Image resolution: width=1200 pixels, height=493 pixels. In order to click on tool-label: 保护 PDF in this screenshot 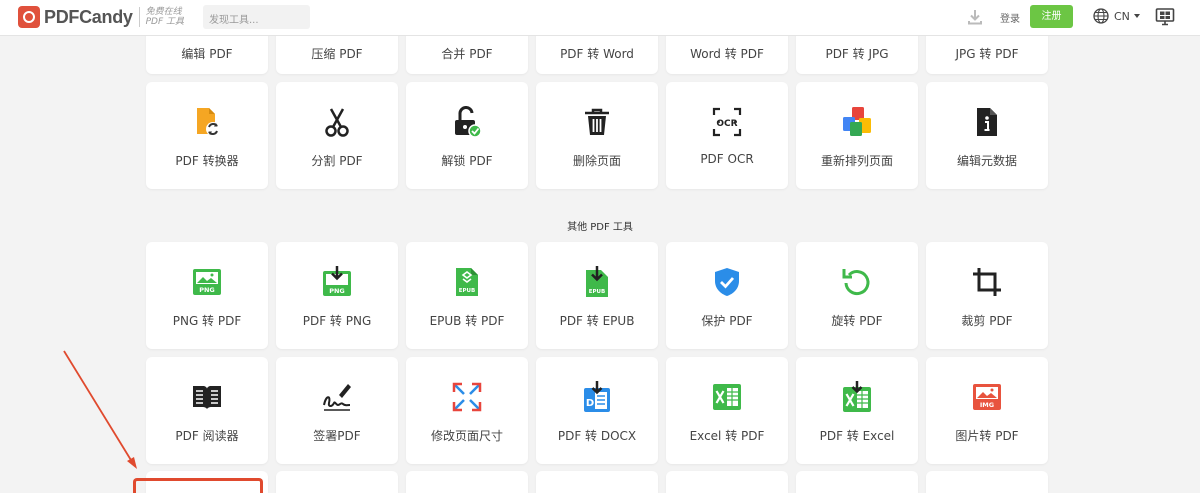, I will do `click(727, 321)`.